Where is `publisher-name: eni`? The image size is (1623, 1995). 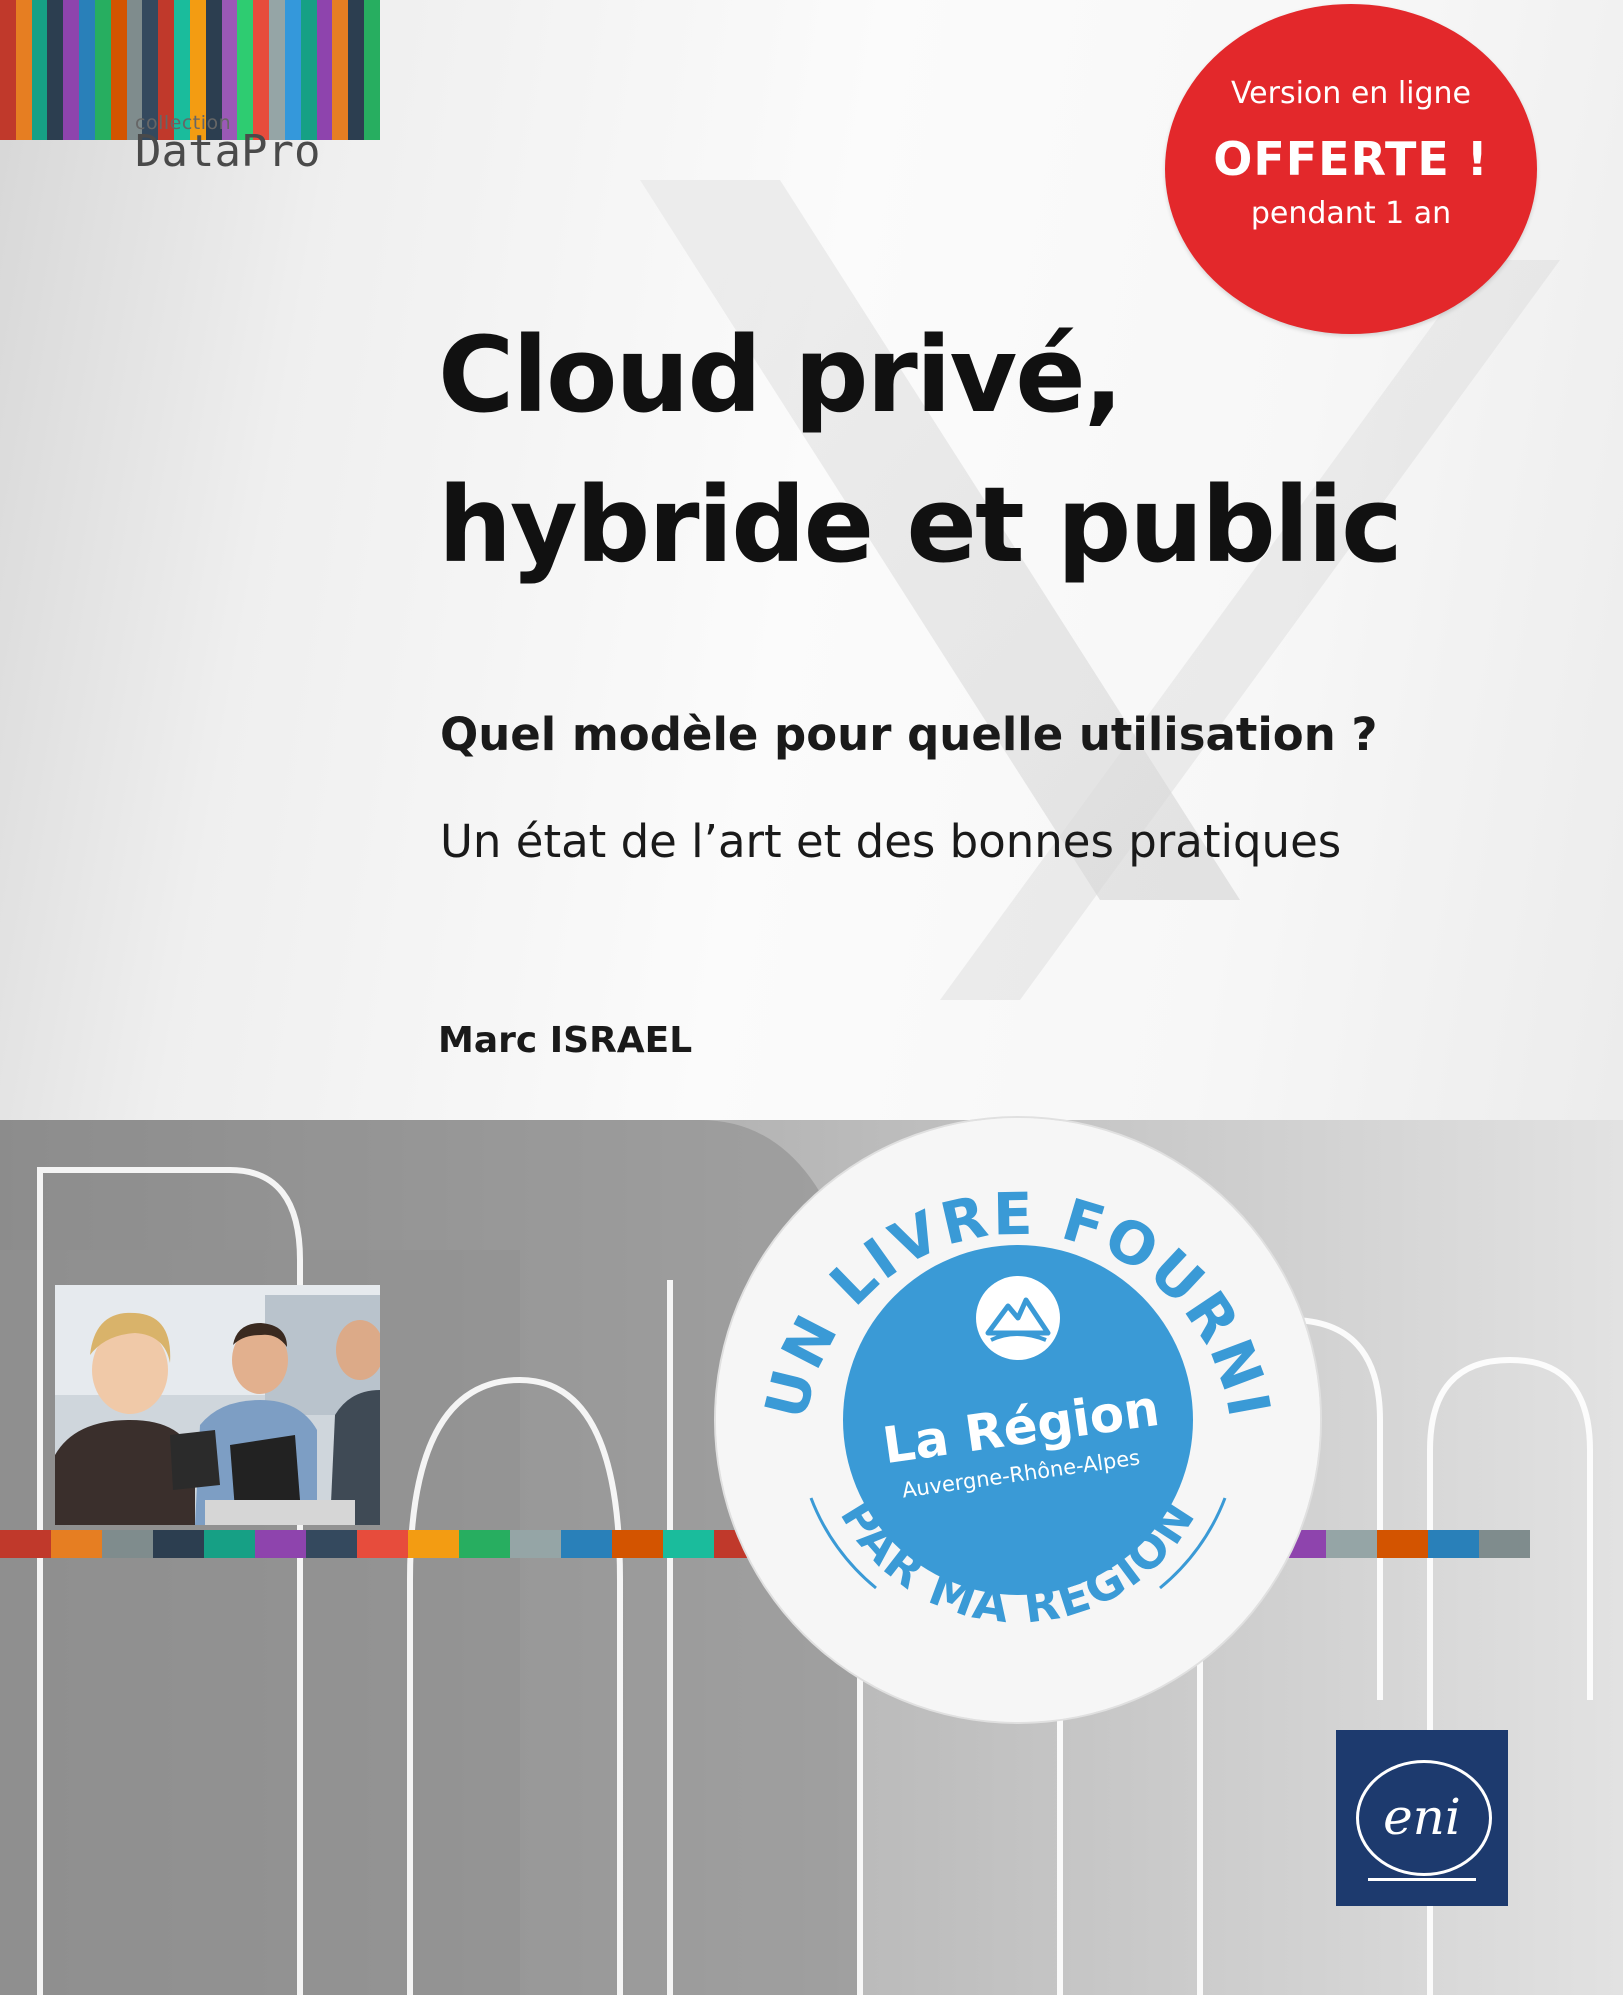 publisher-name: eni is located at coordinates (1422, 1817).